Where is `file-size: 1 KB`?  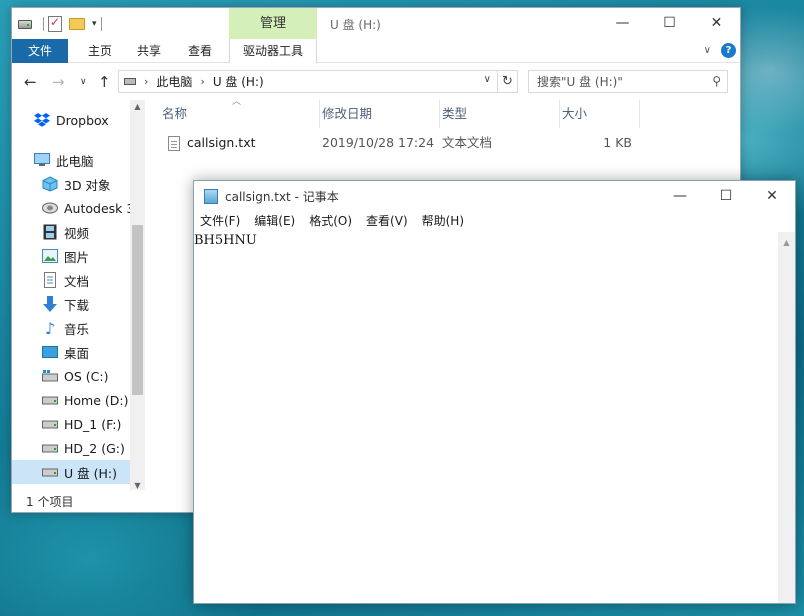
file-size: 1 KB is located at coordinates (617, 142).